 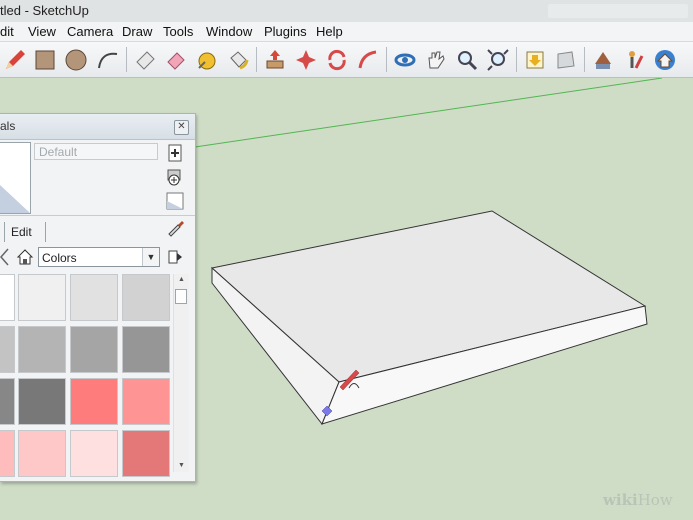 I want to click on eyedropper-icon, so click(x=175, y=228).